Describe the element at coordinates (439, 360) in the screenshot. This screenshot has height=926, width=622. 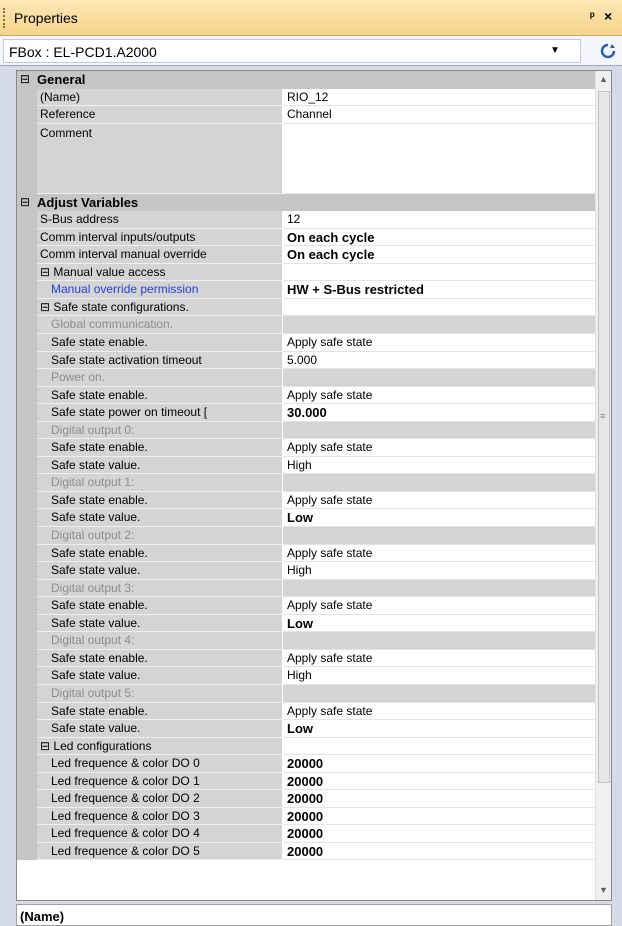
I see `property-value: 5.000` at that location.